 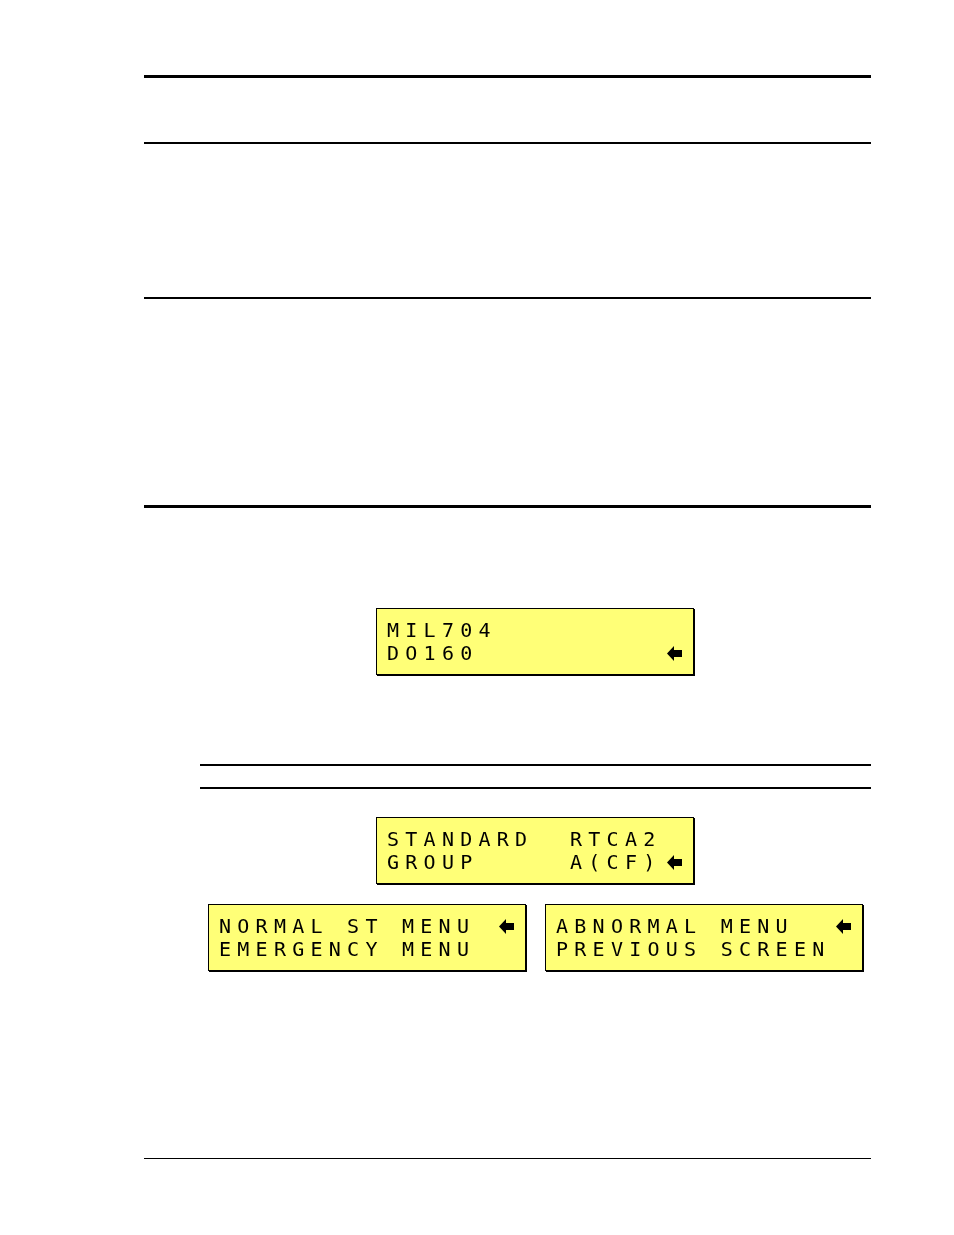 What do you see at coordinates (347, 926) in the screenshot?
I see `display-line: NORMAL ST MENU` at bounding box center [347, 926].